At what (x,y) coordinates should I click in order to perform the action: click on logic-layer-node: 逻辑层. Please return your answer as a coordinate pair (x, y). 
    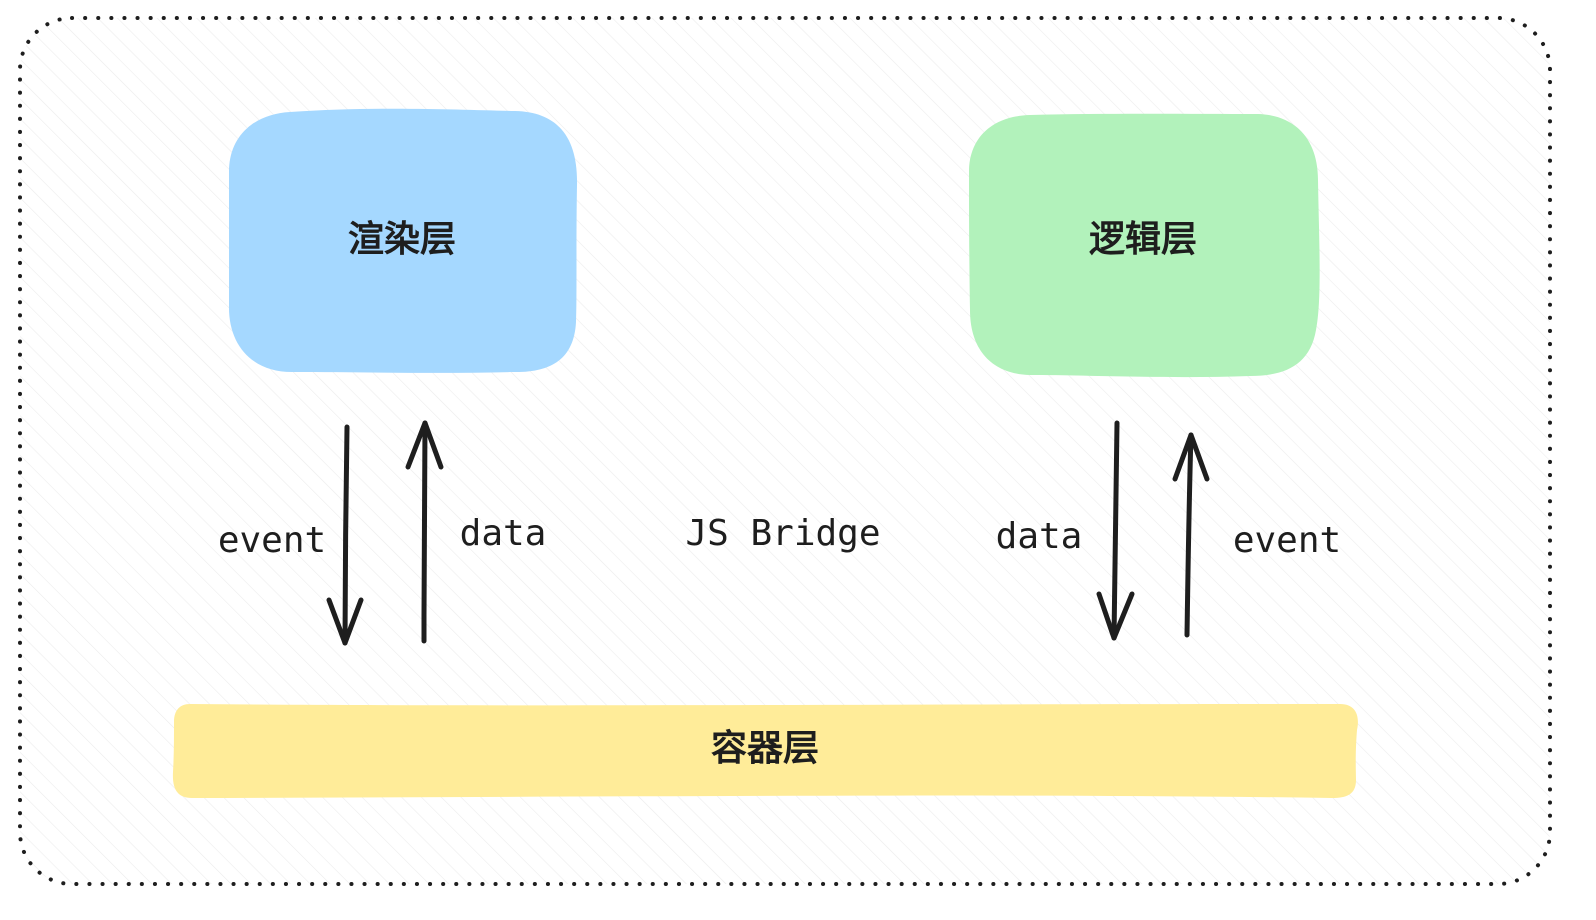
    Looking at the image, I should click on (1144, 245).